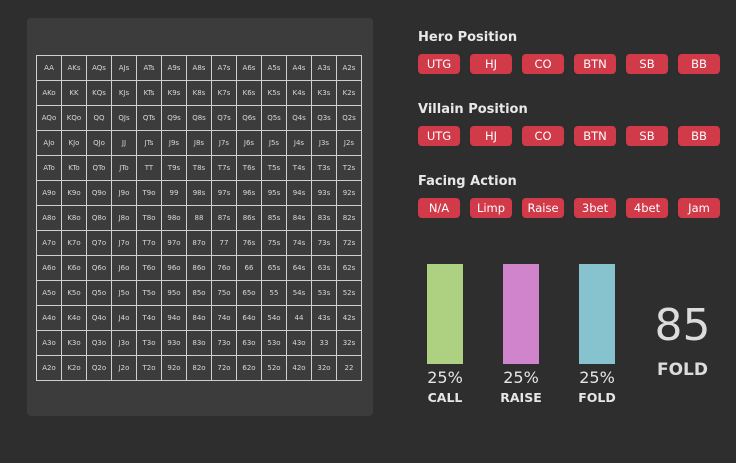 This screenshot has width=736, height=463. I want to click on hero-button-co: CO, so click(543, 64).